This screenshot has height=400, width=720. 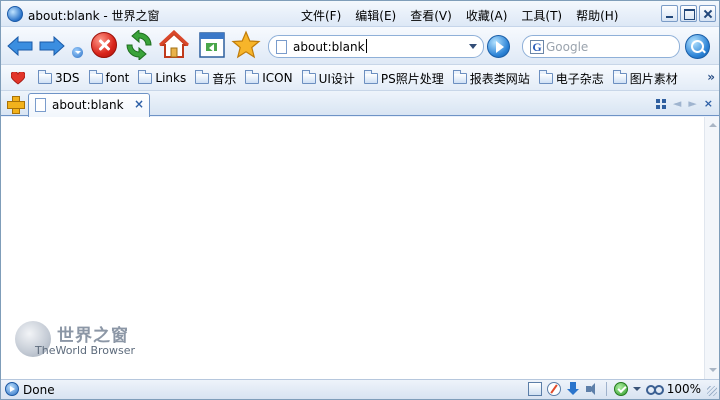 I want to click on network-icon, so click(x=534, y=389).